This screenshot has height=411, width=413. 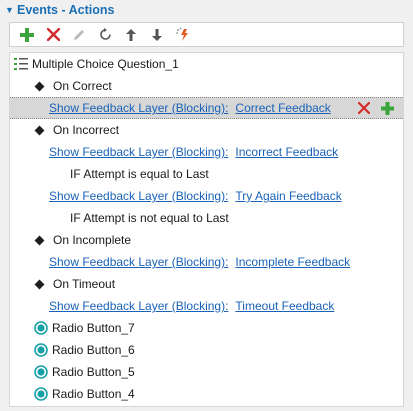 I want to click on event-label: On Correct, so click(x=82, y=86).